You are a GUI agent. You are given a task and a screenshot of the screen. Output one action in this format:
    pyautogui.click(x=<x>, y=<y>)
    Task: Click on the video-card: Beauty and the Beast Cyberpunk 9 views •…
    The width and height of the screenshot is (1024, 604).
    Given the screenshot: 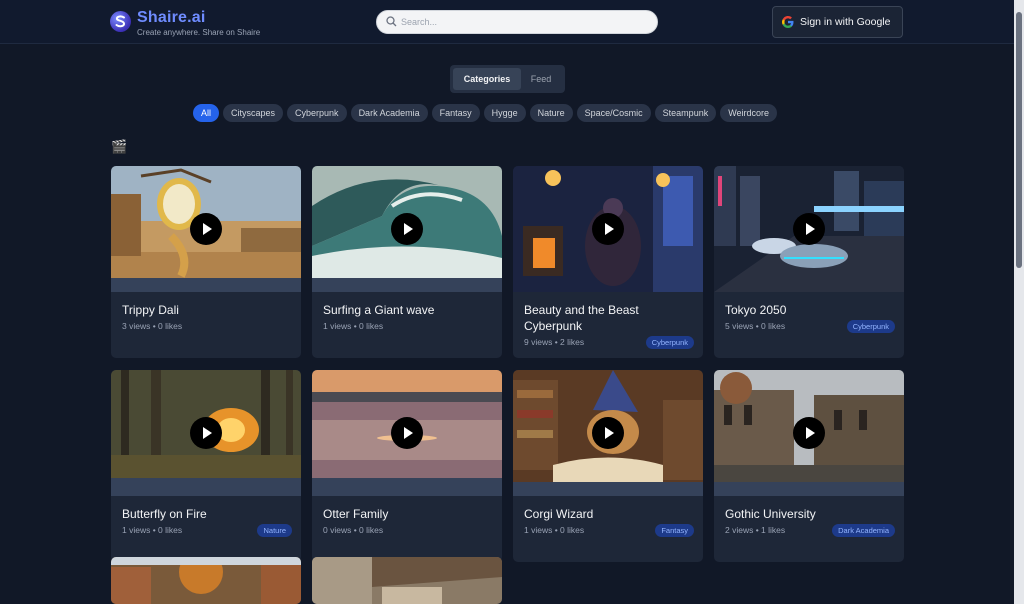 What is the action you would take?
    pyautogui.click(x=608, y=262)
    